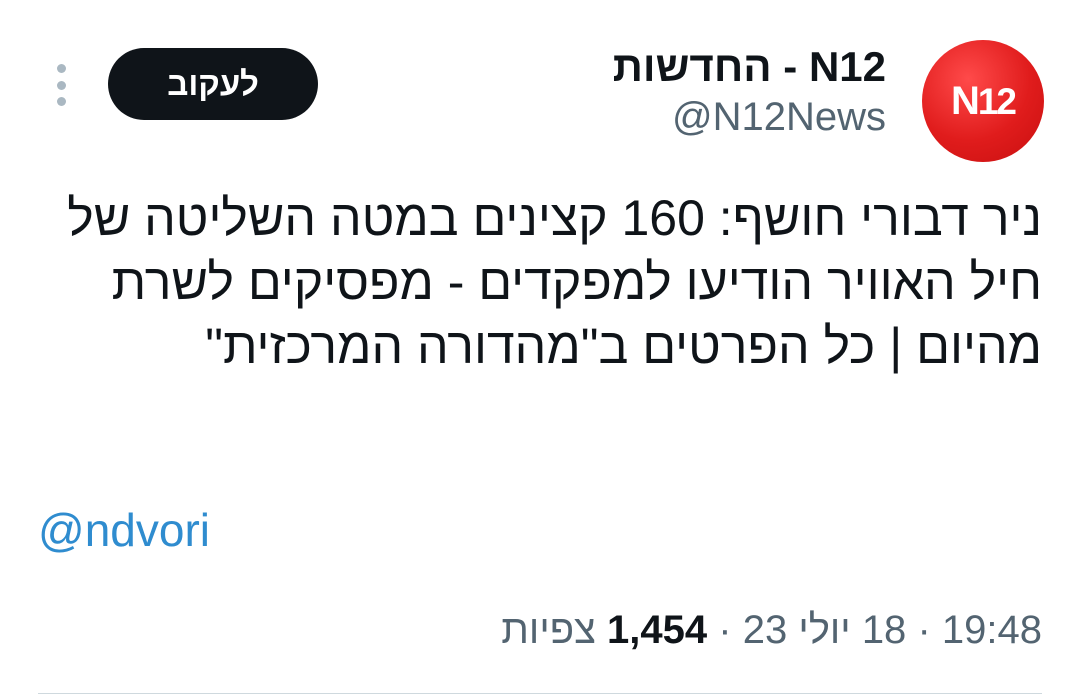  I want to click on author-block: החדשות - N12 @N12News, so click(749, 92).